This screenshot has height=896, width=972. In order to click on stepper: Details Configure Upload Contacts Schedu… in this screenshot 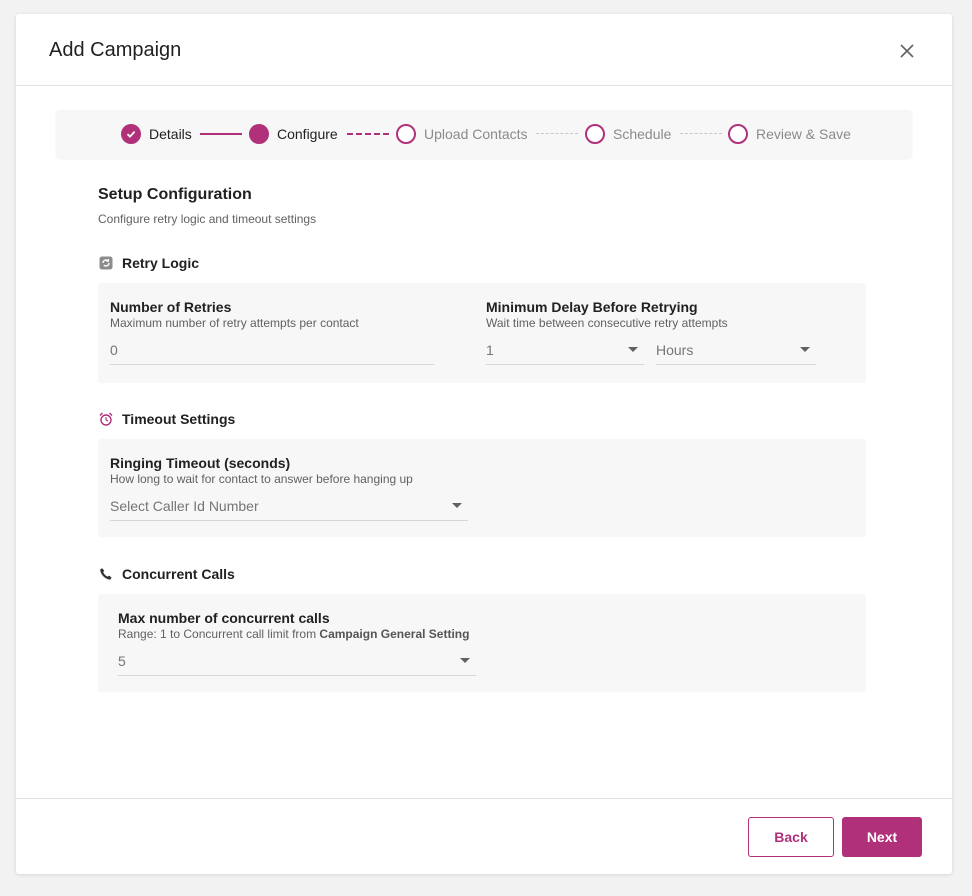, I will do `click(484, 134)`.